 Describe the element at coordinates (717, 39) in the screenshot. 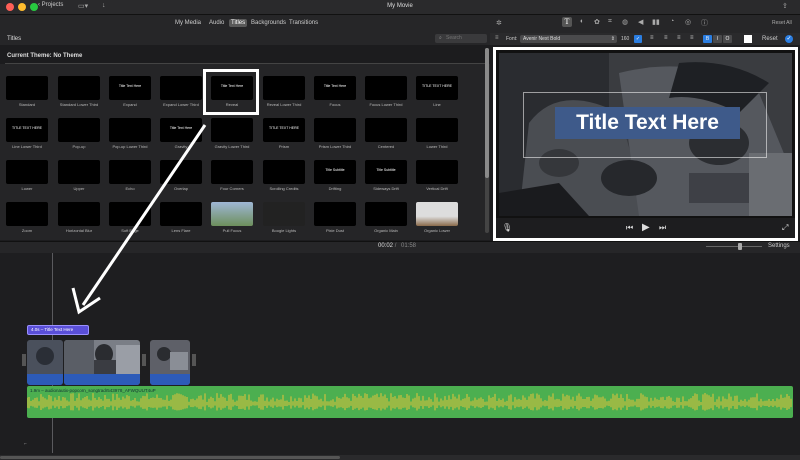

I see `italic-button: I` at that location.